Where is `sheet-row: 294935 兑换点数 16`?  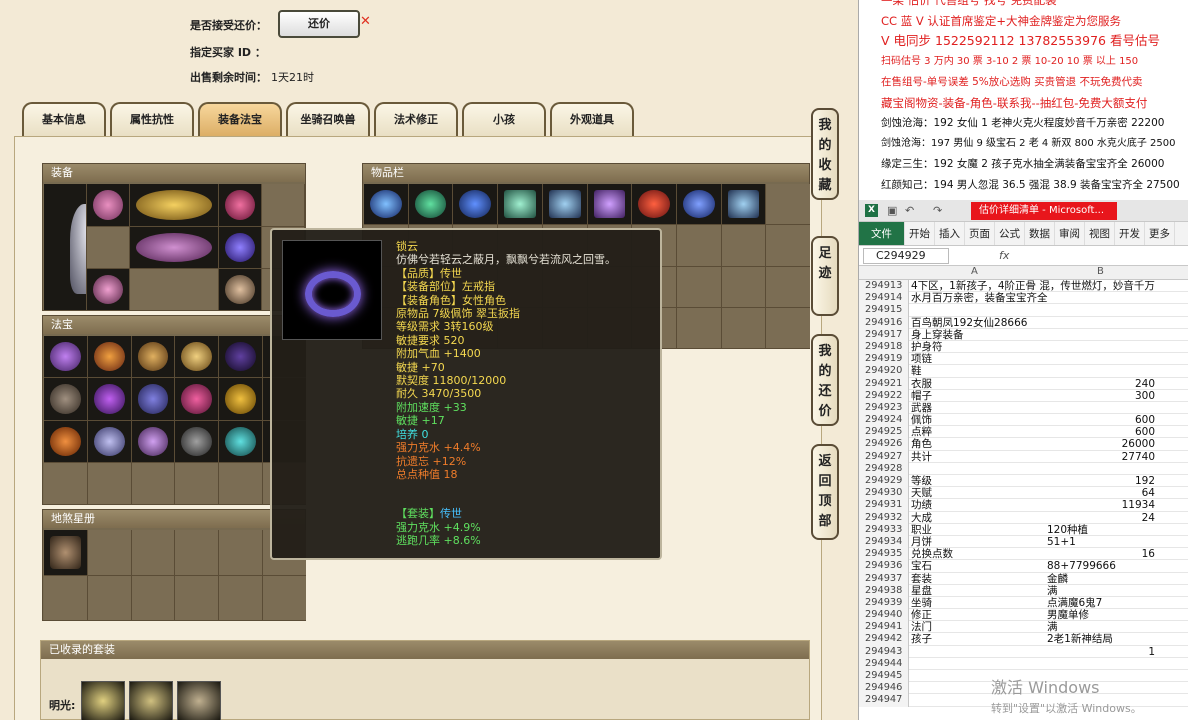
sheet-row: 294935 兑换点数 16 is located at coordinates (1023, 554).